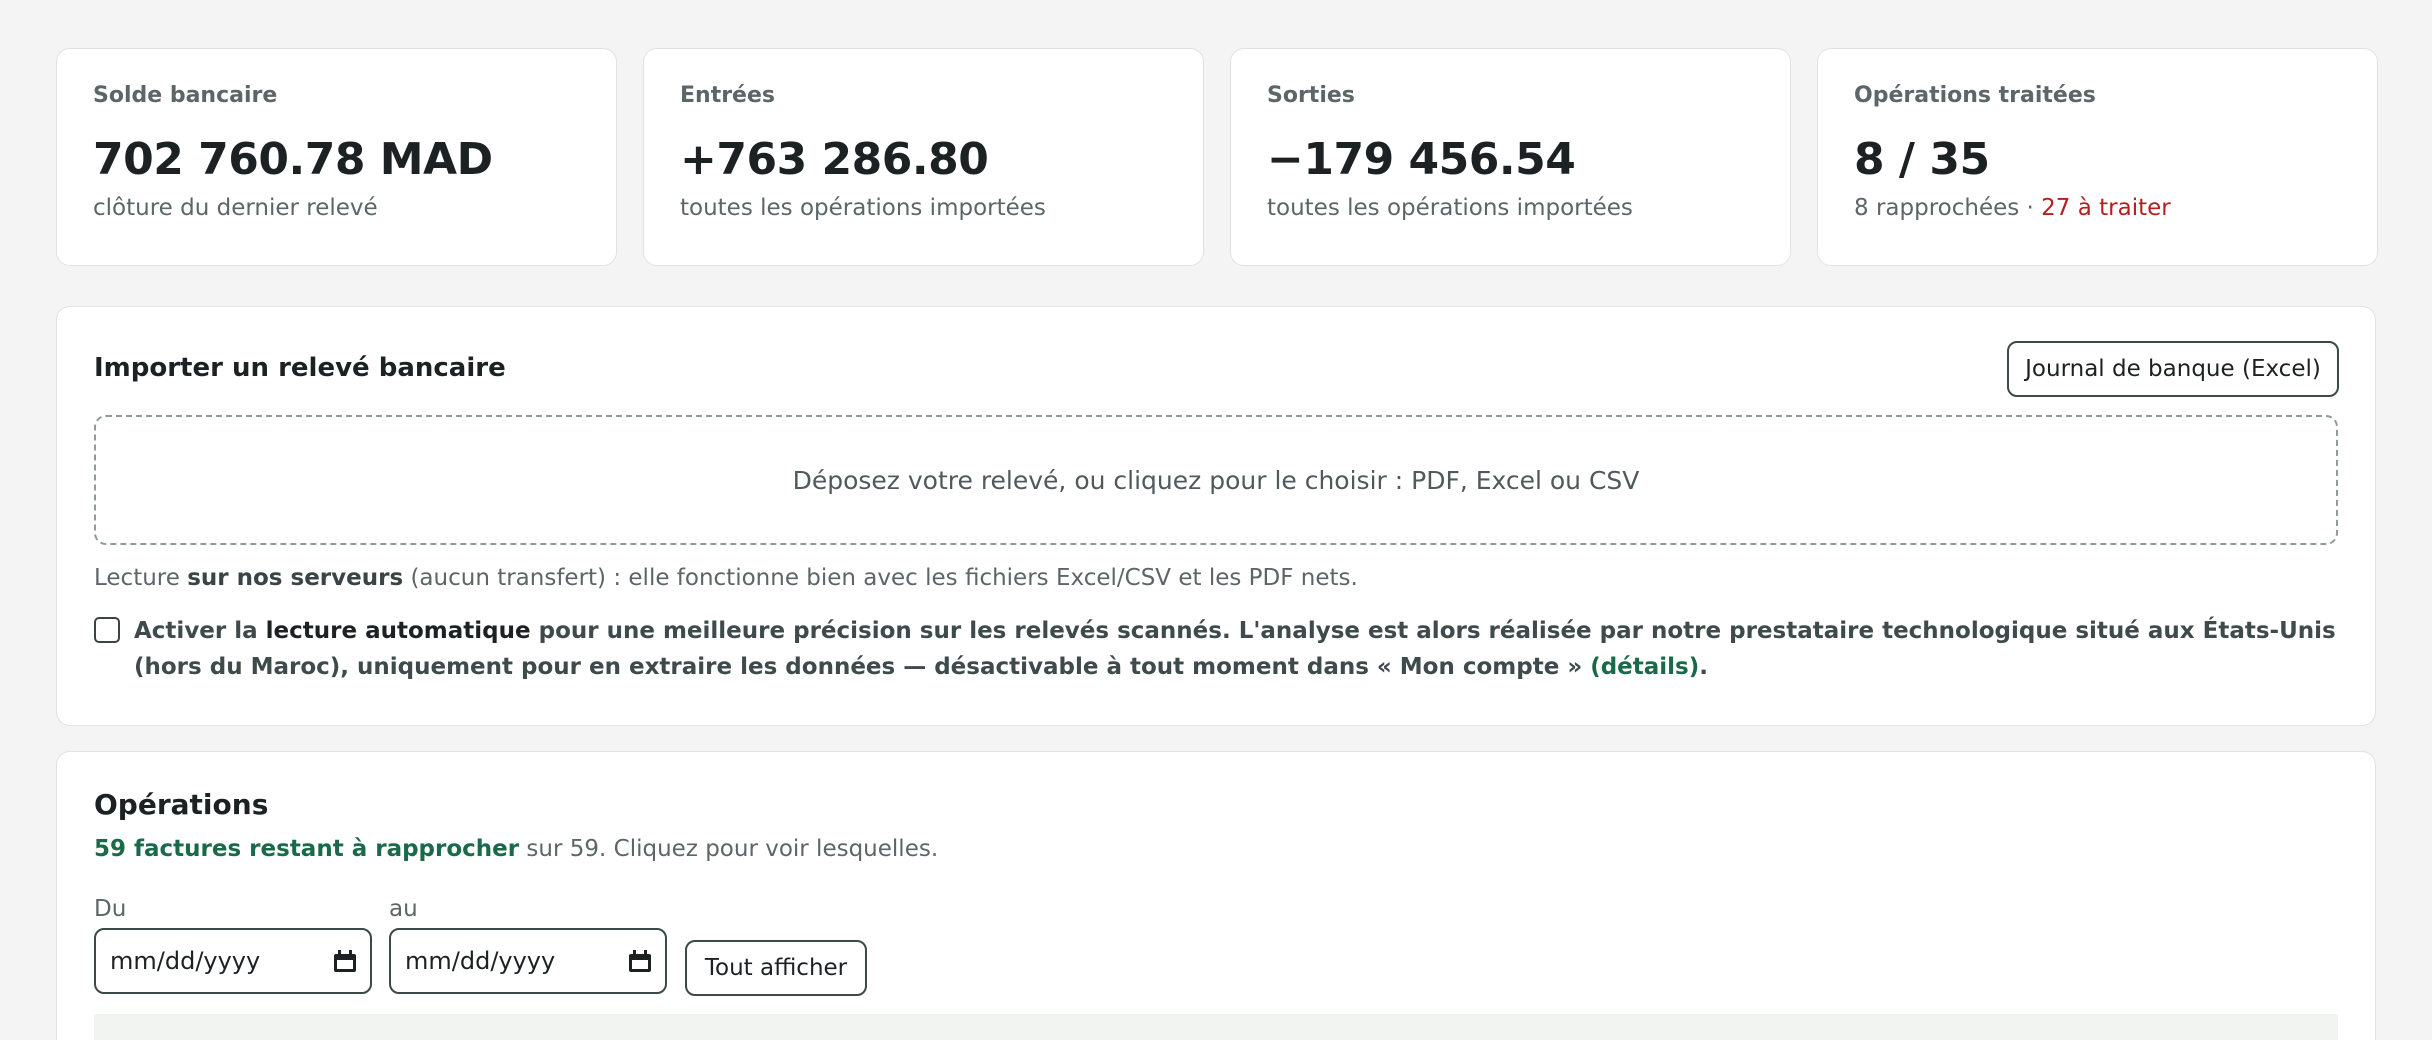  I want to click on to-date-label: au, so click(403, 909).